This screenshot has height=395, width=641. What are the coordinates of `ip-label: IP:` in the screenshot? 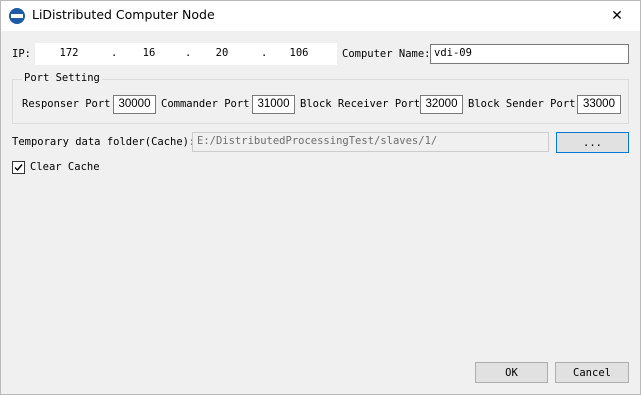 It's located at (21, 54).